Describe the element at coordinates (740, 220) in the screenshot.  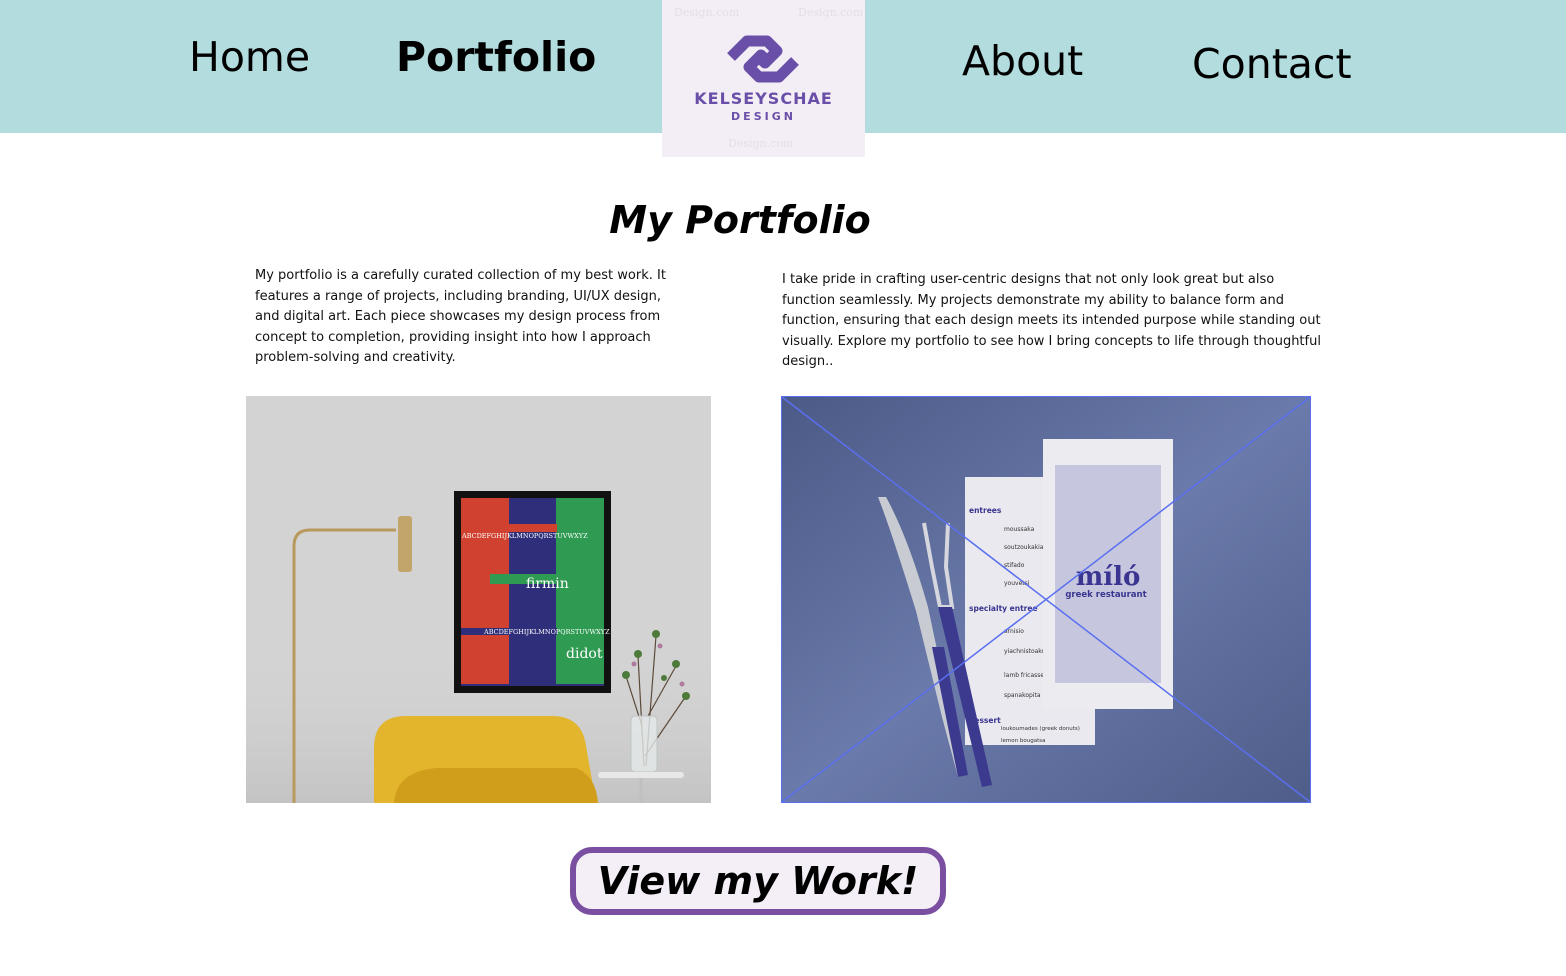
I see `page-title: My Portfolio` at that location.